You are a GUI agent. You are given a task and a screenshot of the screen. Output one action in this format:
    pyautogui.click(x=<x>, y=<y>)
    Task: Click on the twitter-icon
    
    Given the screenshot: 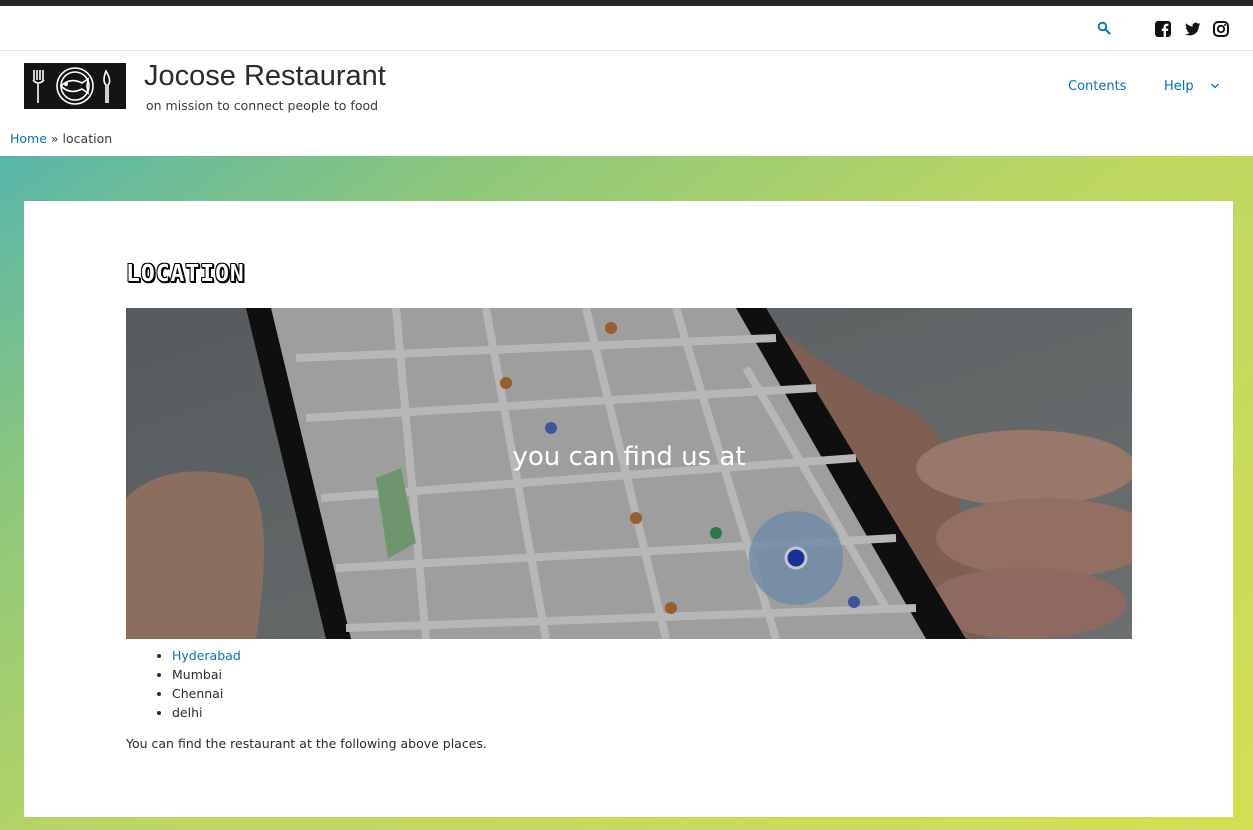 What is the action you would take?
    pyautogui.click(x=1193, y=29)
    